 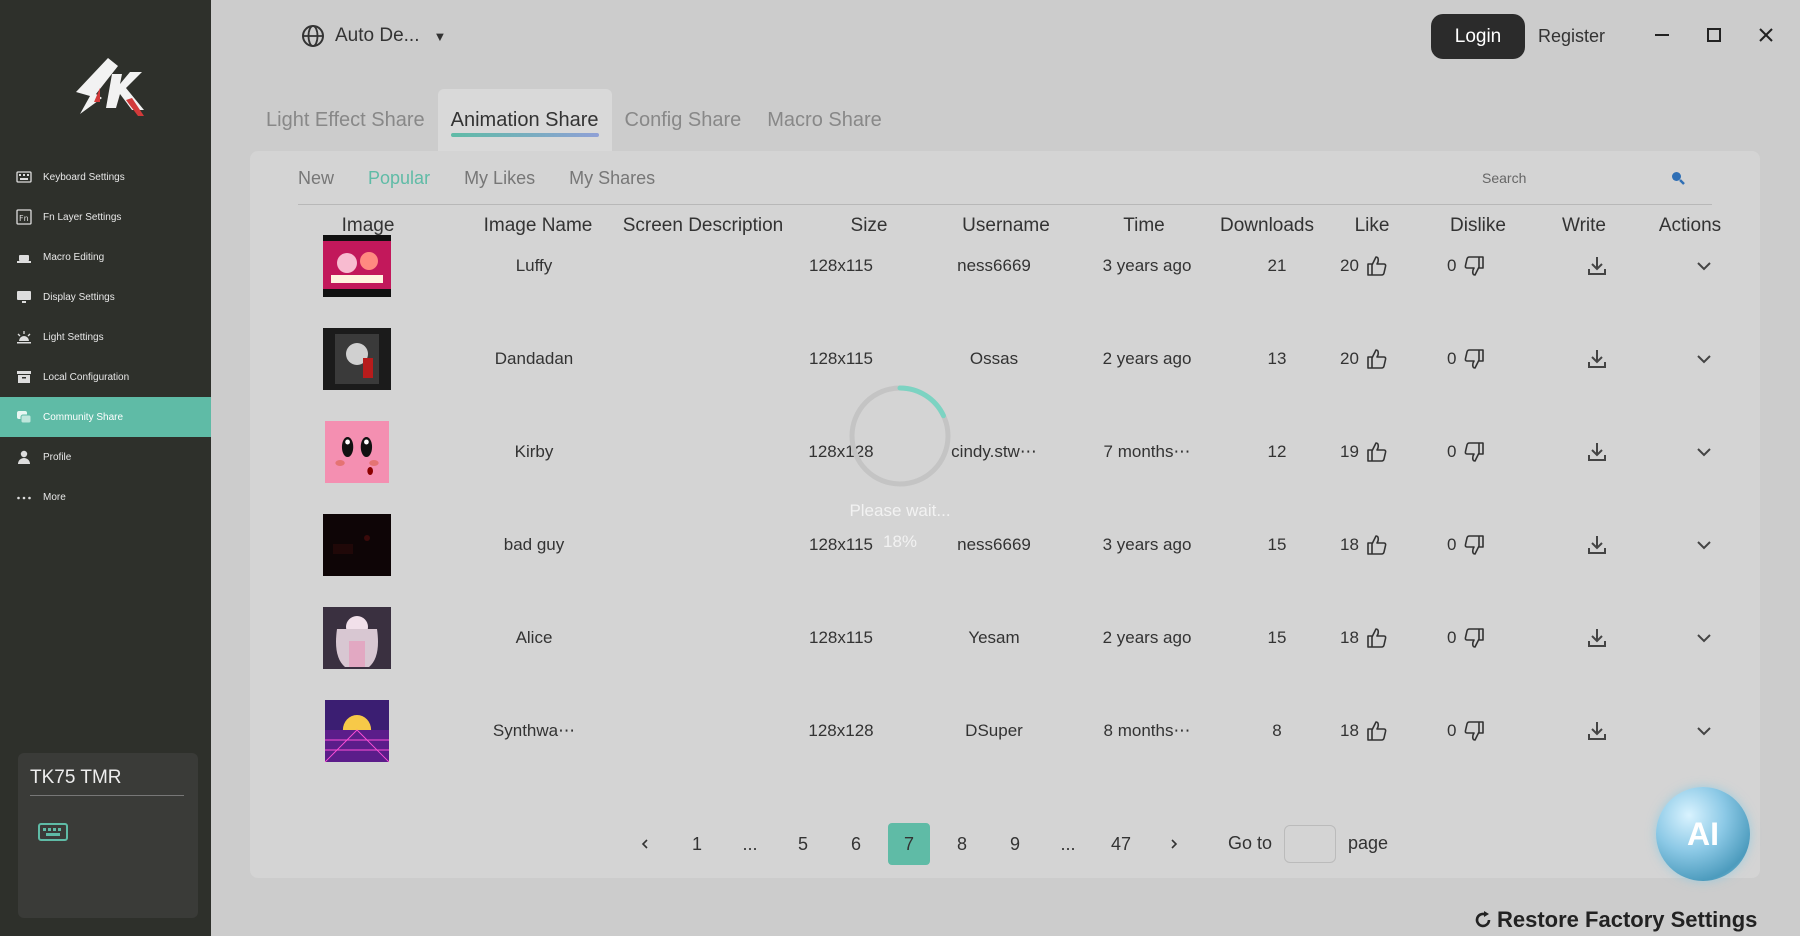 I want to click on image-name: Synthwa⋯, so click(x=534, y=730).